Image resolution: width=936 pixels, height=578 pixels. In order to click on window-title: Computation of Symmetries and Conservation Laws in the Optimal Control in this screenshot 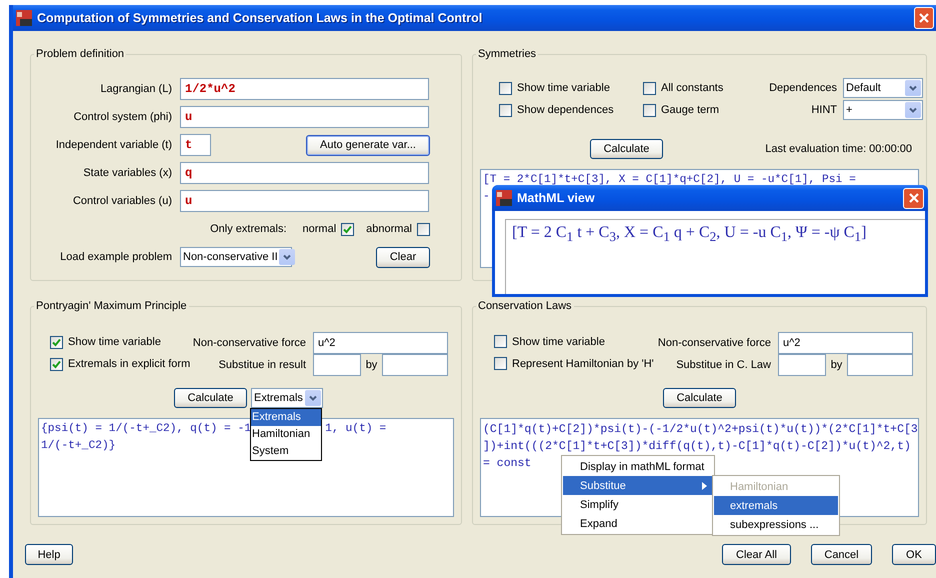, I will do `click(259, 18)`.